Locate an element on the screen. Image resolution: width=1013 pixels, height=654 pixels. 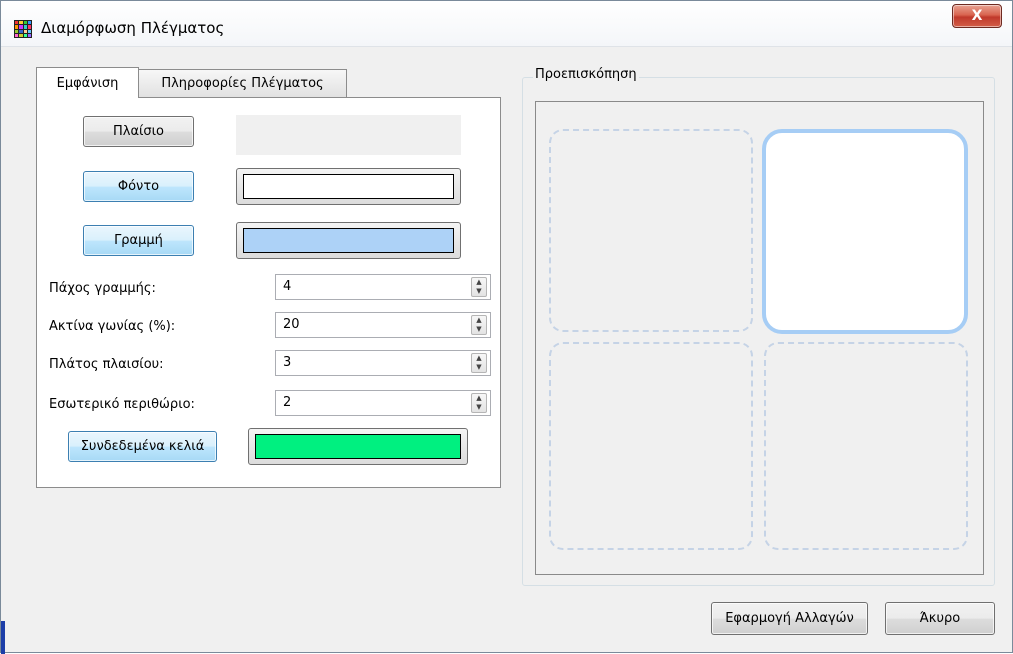
line-color-swatch is located at coordinates (348, 240).